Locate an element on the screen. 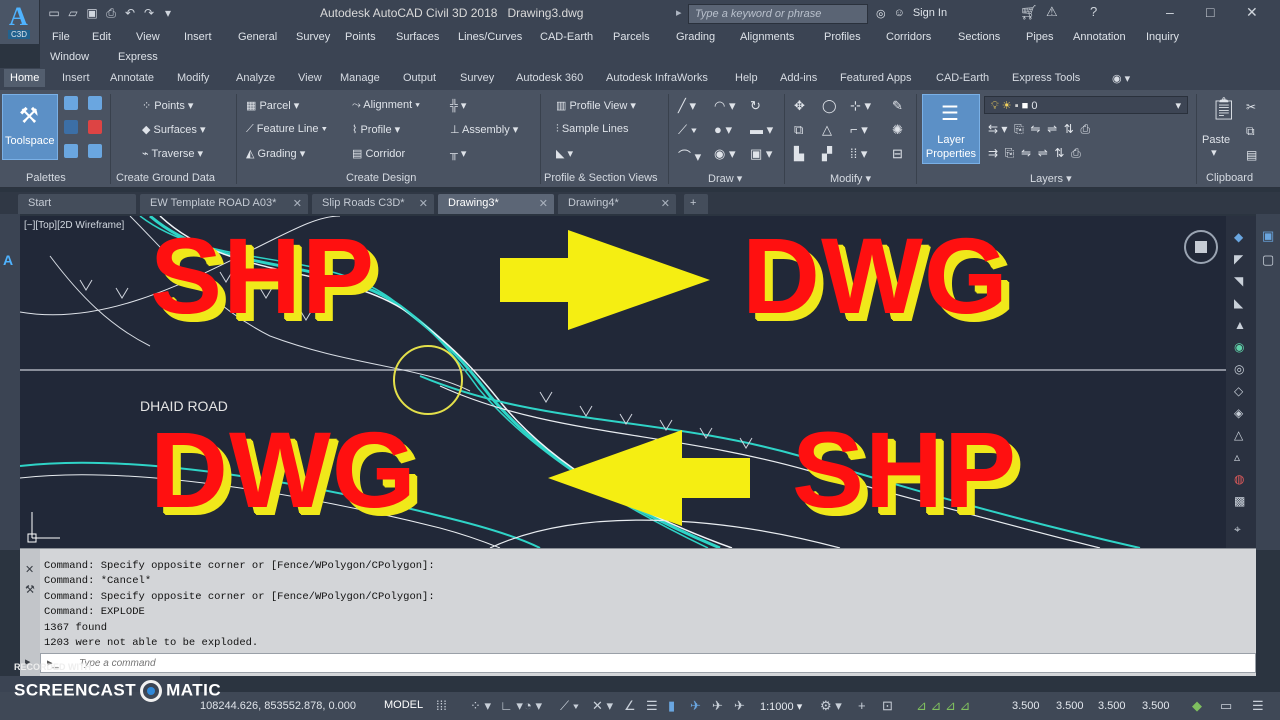 This screenshot has width=1280, height=720. isodraft-toggle-icon: ⟋ ▾ is located at coordinates (569, 706).